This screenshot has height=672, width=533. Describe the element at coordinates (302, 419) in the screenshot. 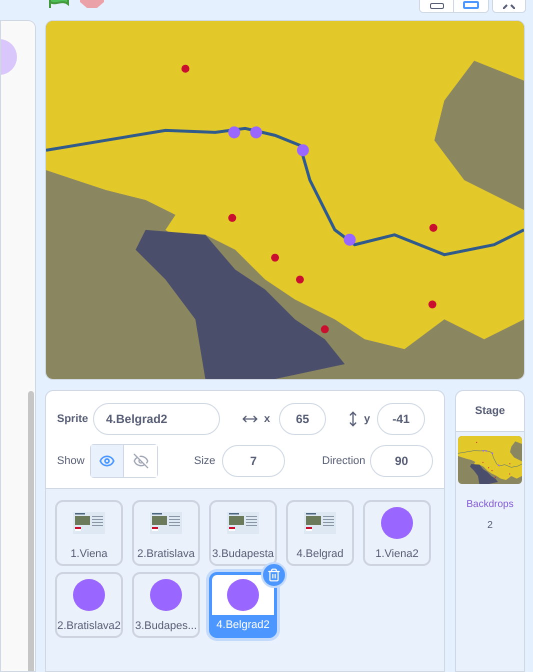

I see `x-field: 65` at that location.